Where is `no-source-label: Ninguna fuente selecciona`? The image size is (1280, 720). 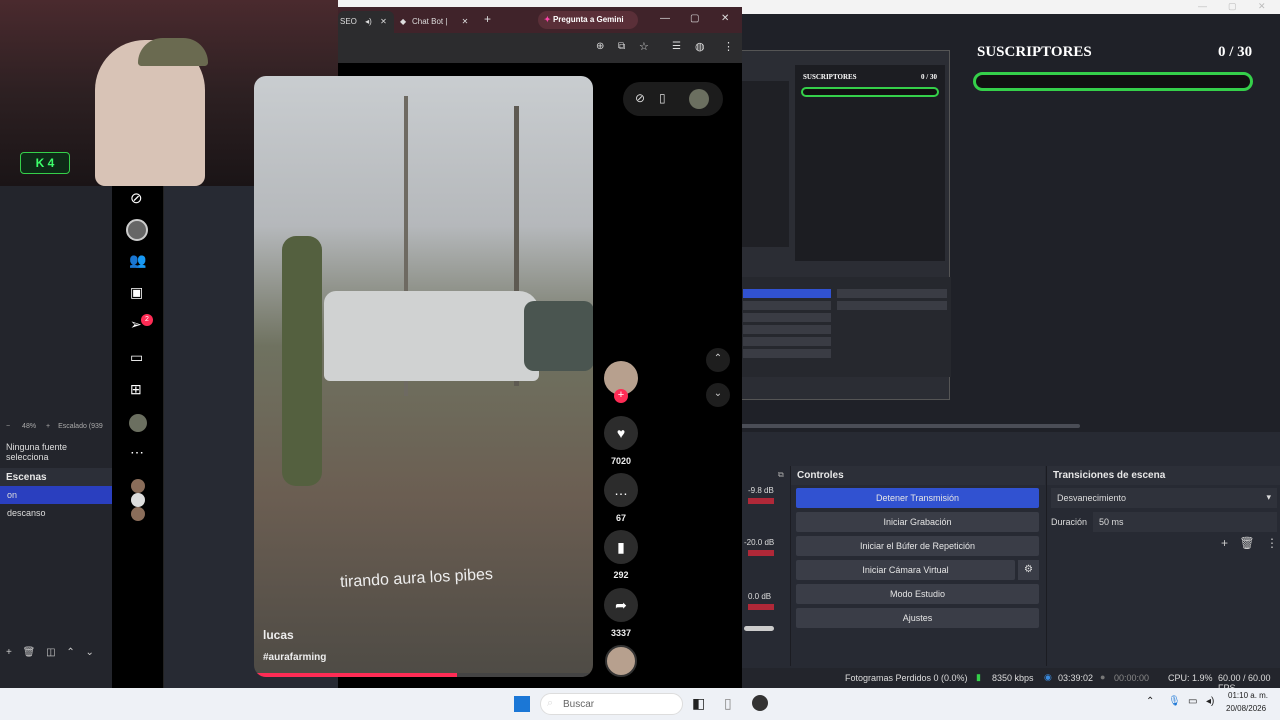 no-source-label: Ninguna fuente selecciona is located at coordinates (37, 452).